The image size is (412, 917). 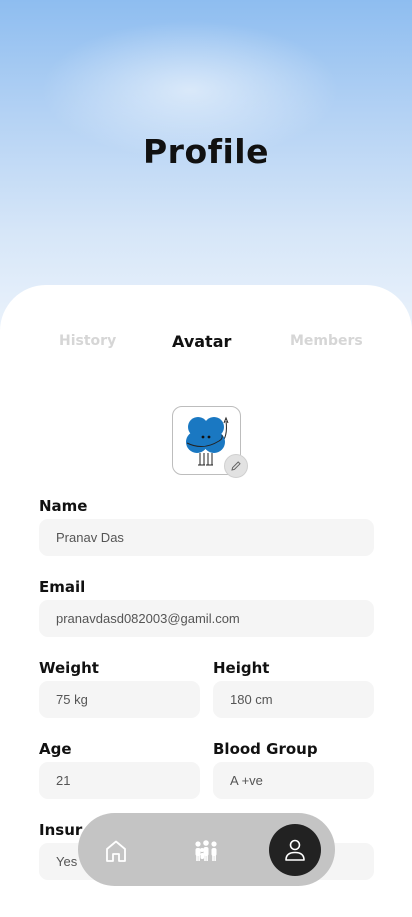 I want to click on nav-family-button, so click(x=206, y=851).